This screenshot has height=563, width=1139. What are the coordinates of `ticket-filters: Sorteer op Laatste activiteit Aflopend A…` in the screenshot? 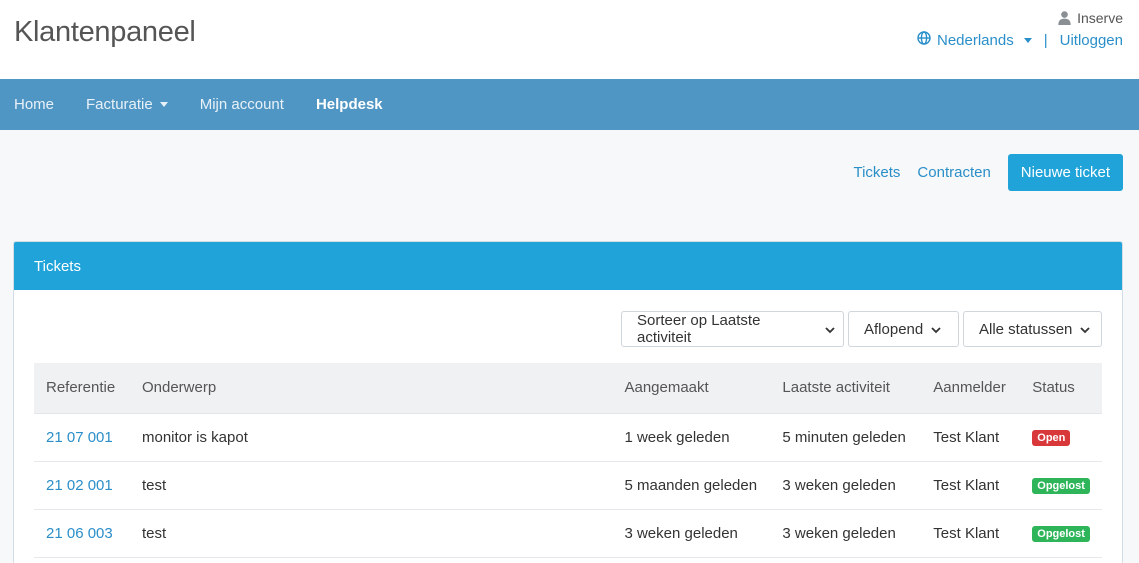 It's located at (861, 329).